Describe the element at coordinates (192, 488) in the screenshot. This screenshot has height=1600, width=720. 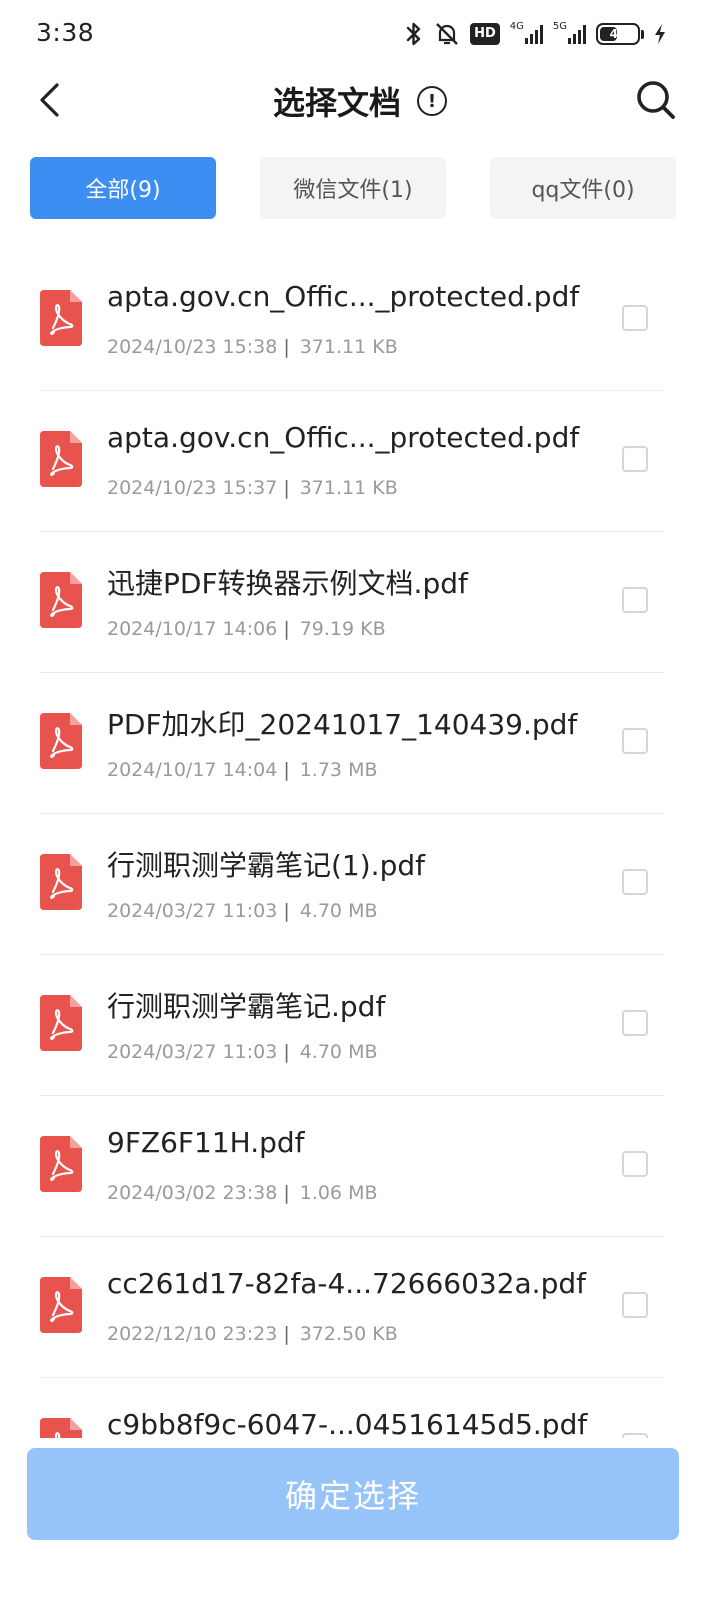
I see `file-date: 2024/10/23 15:37` at that location.